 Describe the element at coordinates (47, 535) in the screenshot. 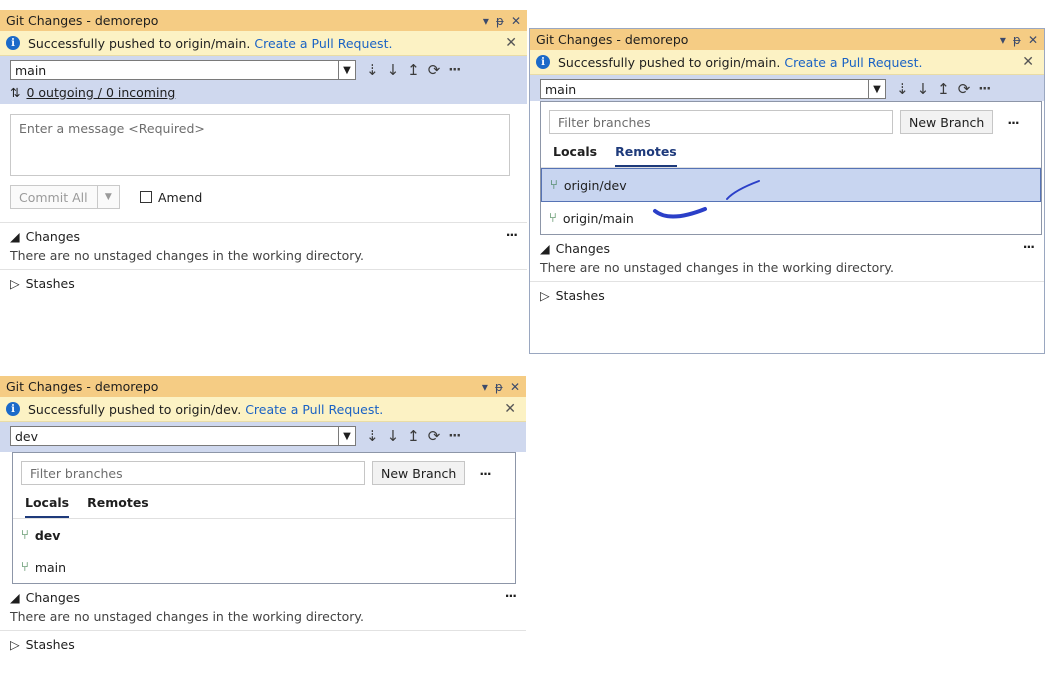

I see `branch-item-label: dev` at that location.